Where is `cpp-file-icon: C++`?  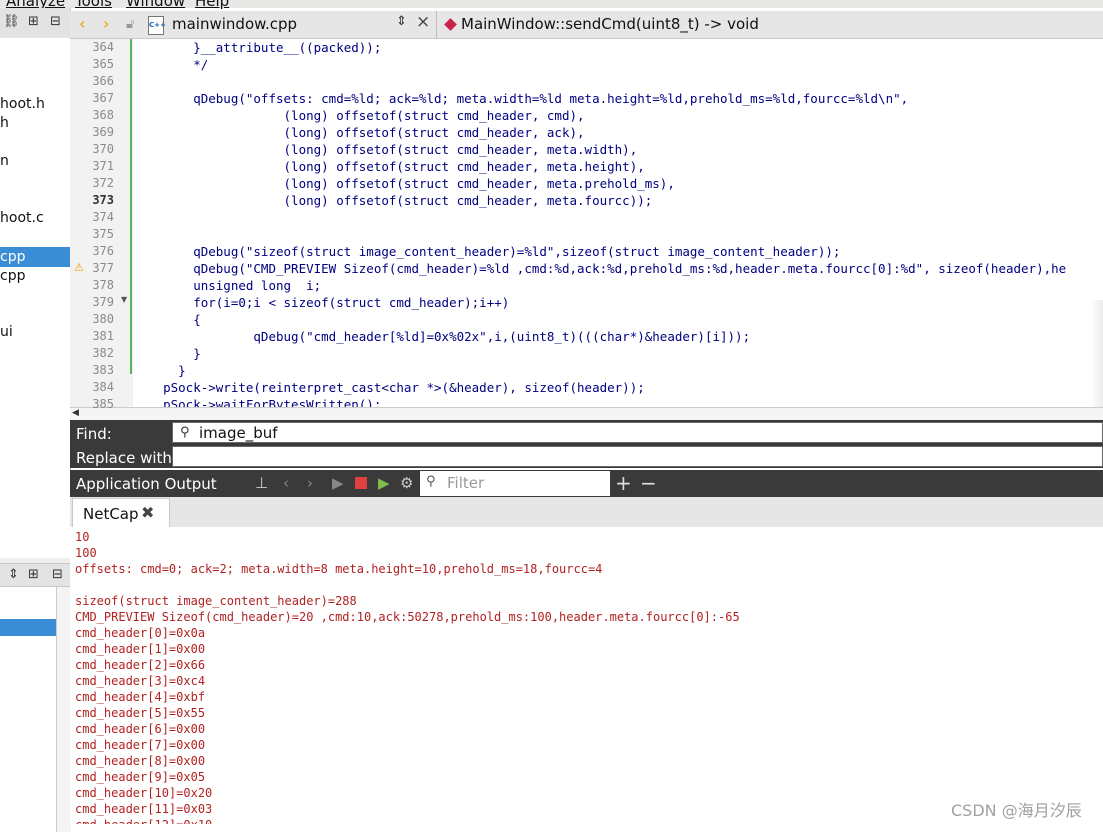
cpp-file-icon: C++ is located at coordinates (157, 25).